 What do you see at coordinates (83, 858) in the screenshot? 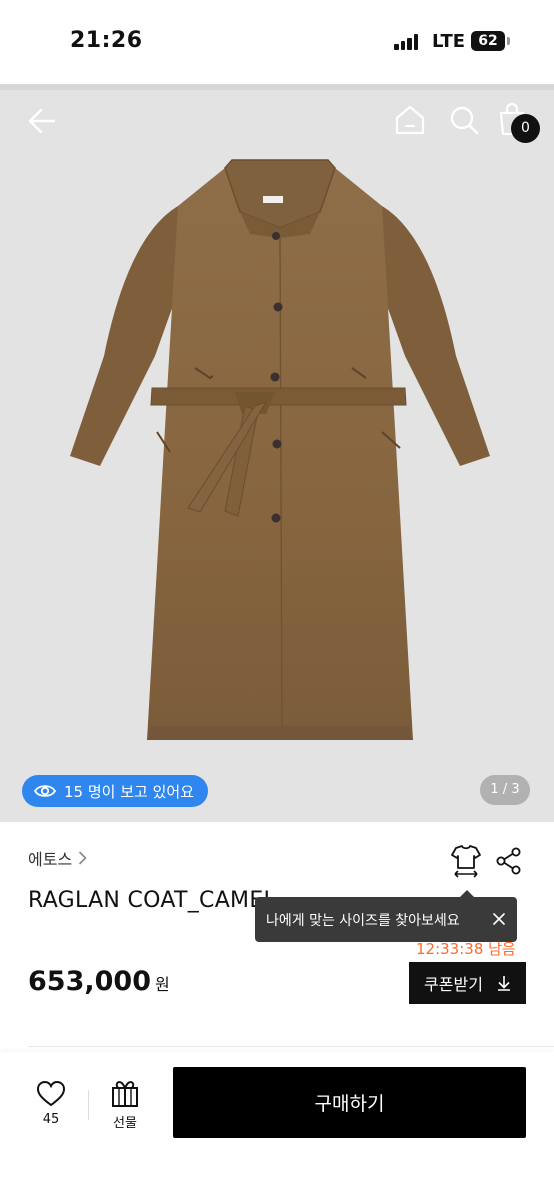
I see `chevron-right-icon` at bounding box center [83, 858].